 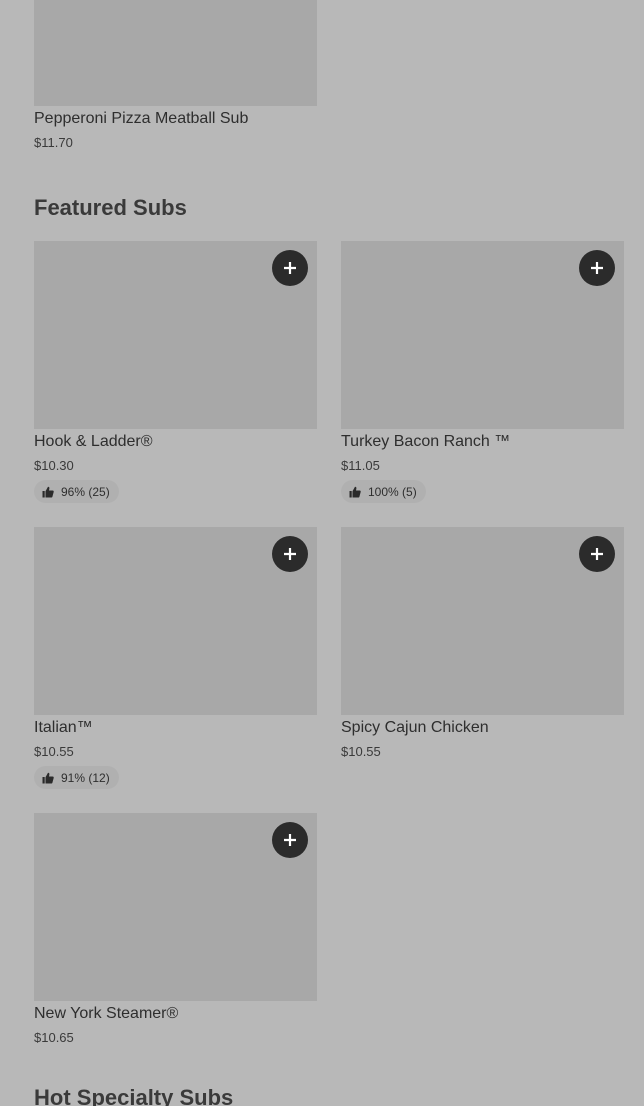 What do you see at coordinates (110, 207) in the screenshot?
I see `section-title-featured-subs: Featured Subs` at bounding box center [110, 207].